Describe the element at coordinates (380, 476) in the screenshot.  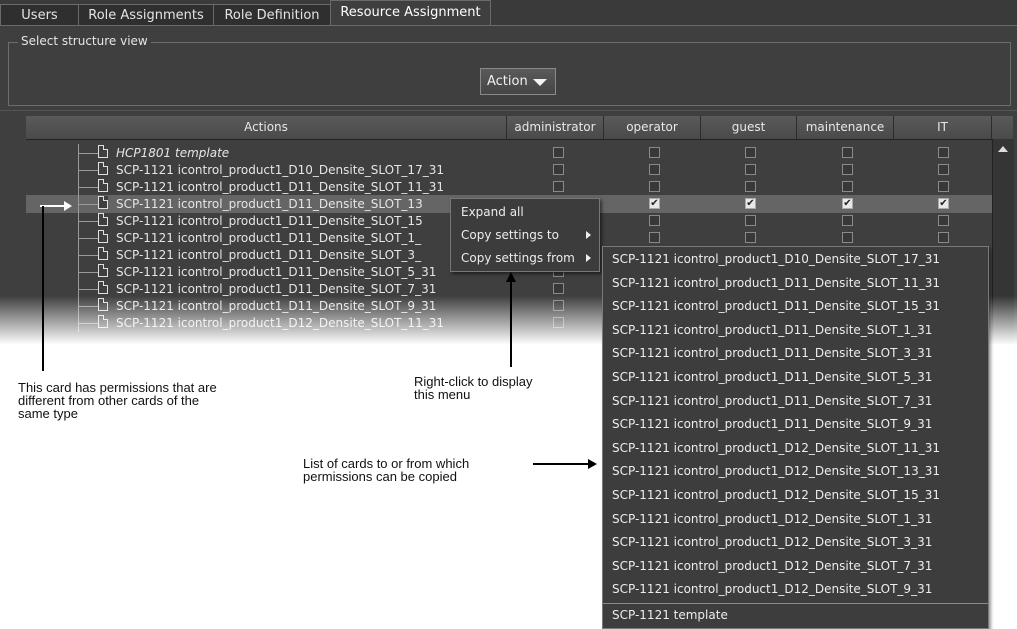
I see `callout-text-line: permissions can be copied` at that location.